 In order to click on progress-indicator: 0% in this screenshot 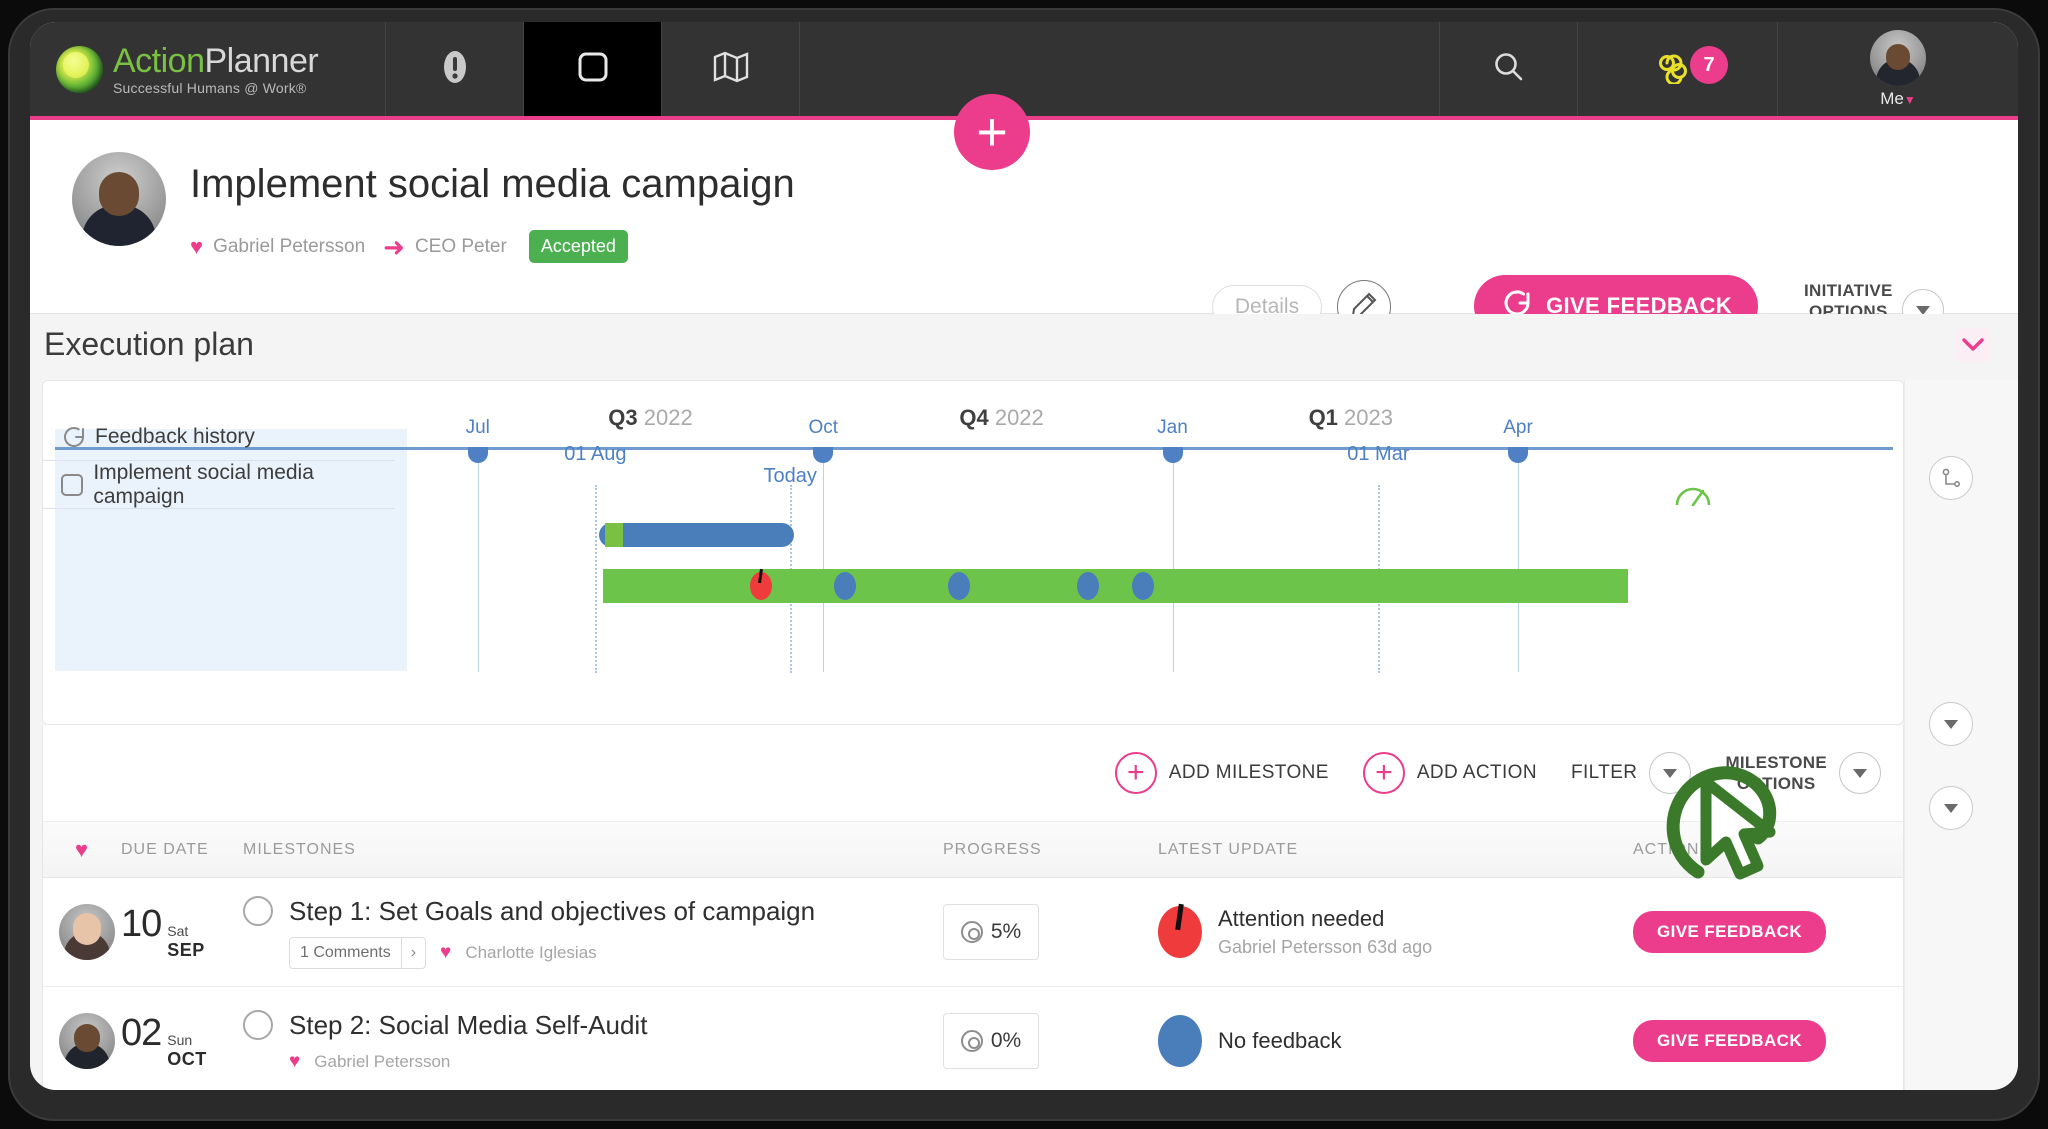, I will do `click(991, 1041)`.